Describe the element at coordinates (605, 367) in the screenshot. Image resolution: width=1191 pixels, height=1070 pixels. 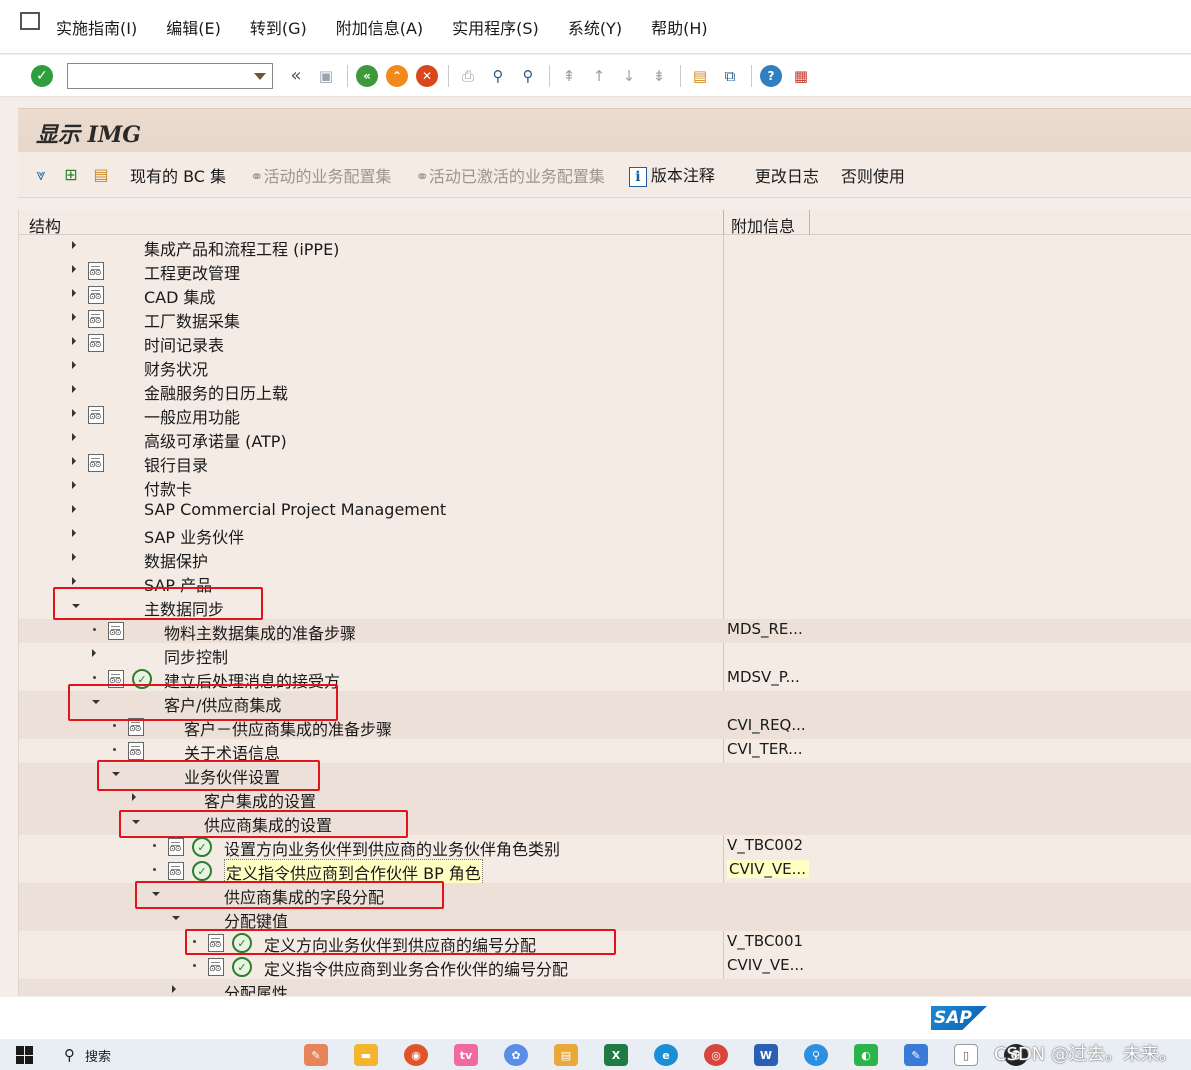
I see `tree-row: 财务状况` at that location.